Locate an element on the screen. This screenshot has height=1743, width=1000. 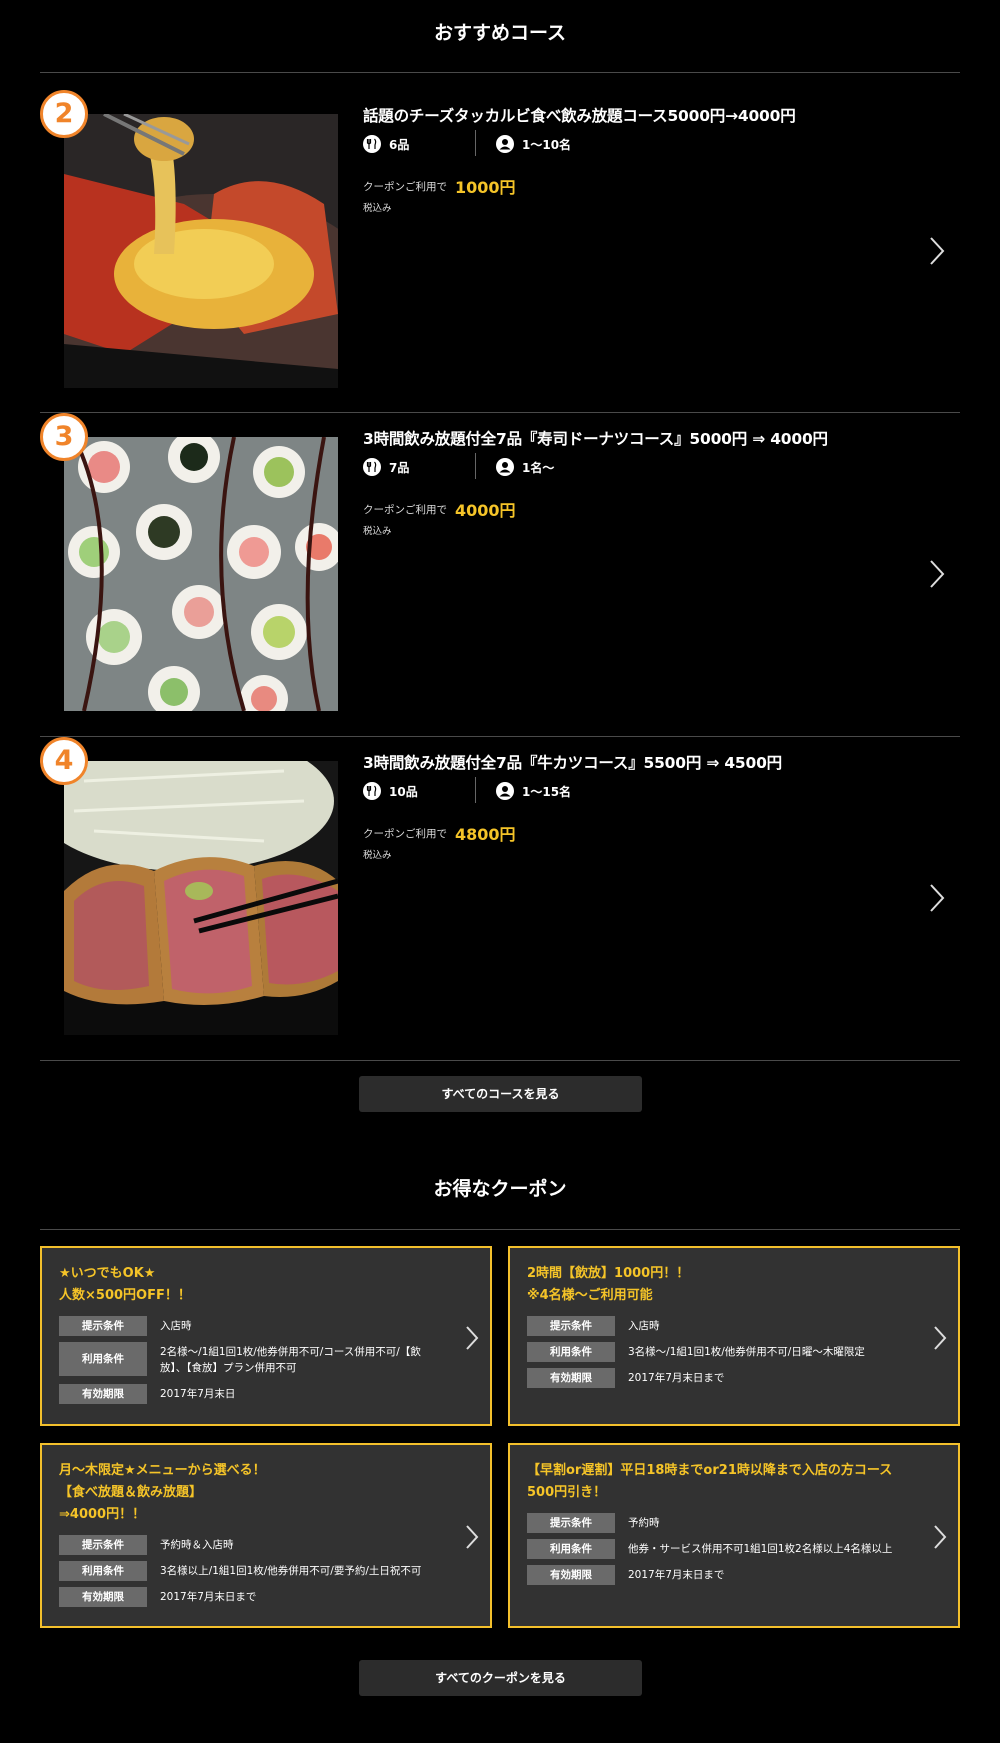
condition-value: 2017年7月末日 is located at coordinates (198, 1394).